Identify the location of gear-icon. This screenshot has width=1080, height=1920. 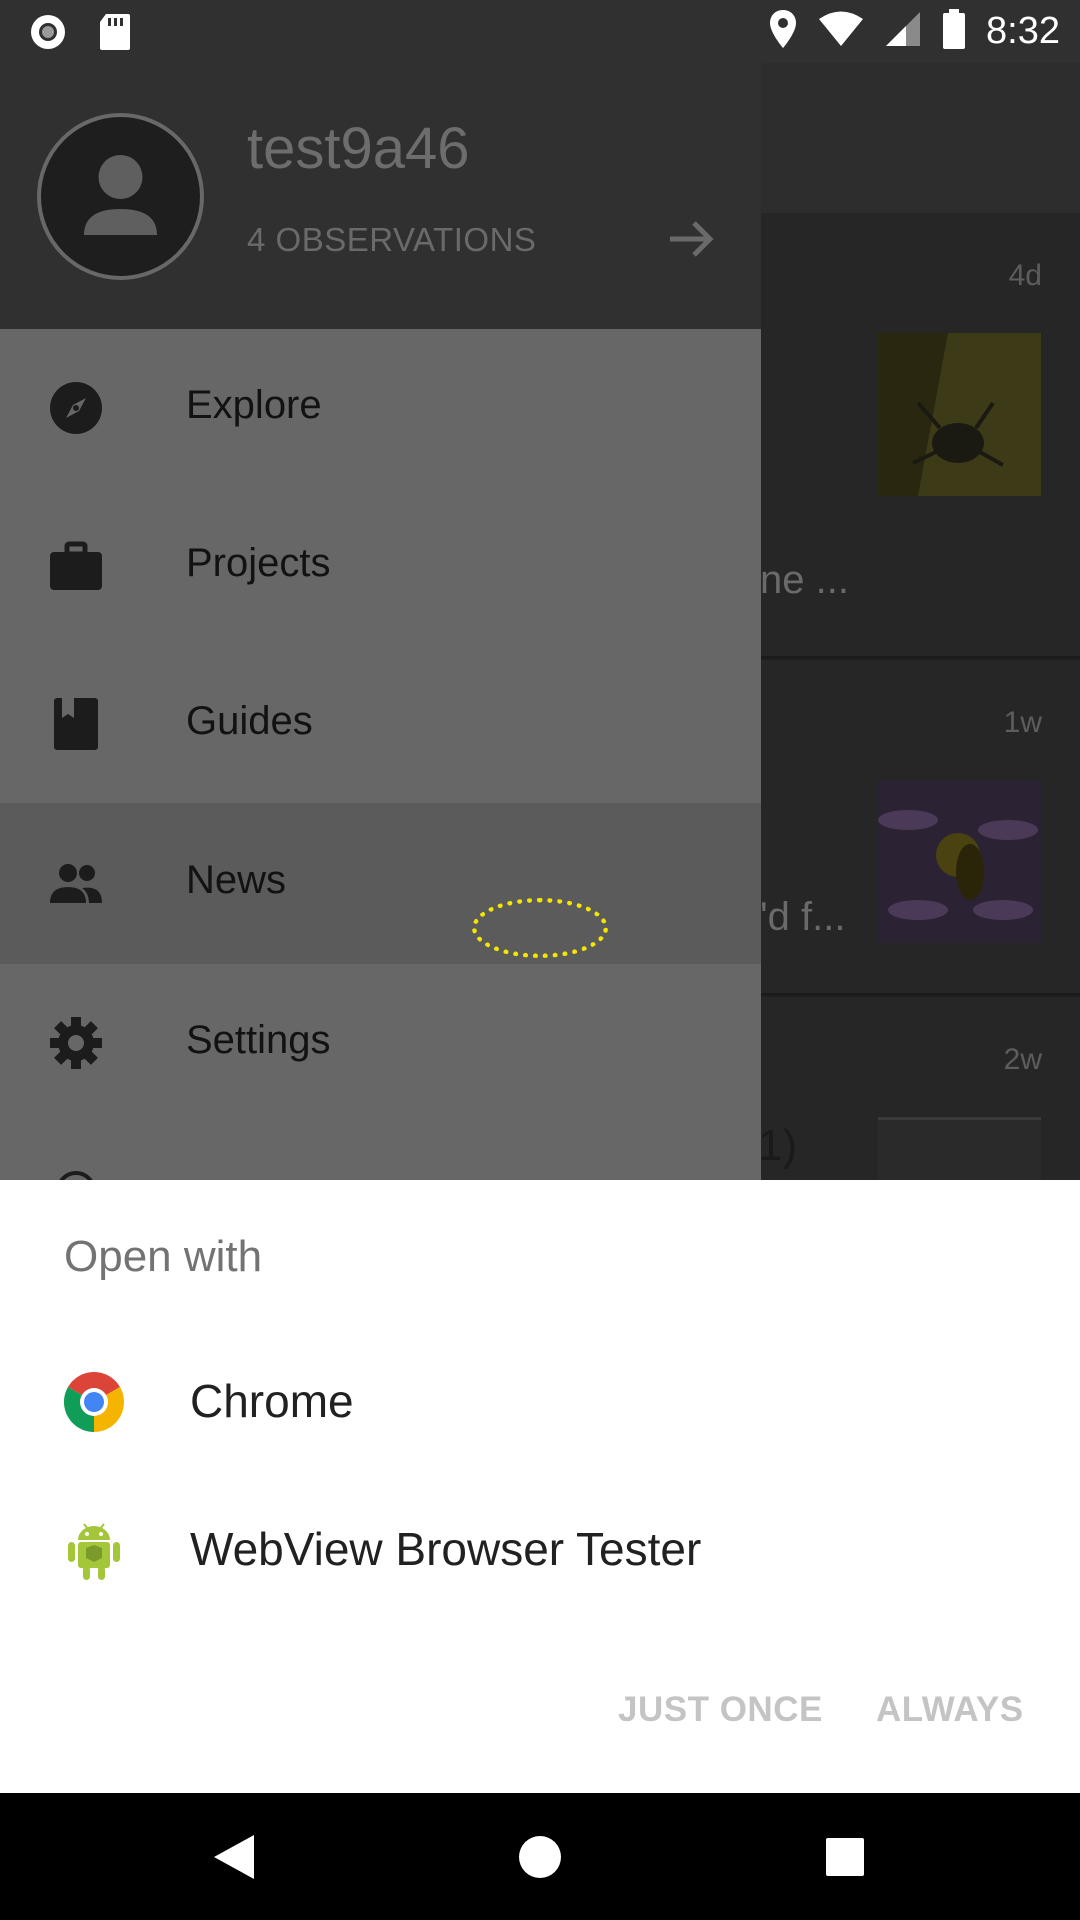
(76, 1043).